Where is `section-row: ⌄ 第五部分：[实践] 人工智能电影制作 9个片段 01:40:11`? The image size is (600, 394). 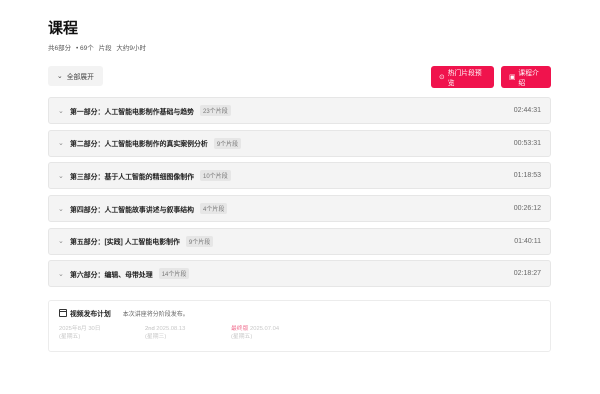 section-row: ⌄ 第五部分：[实践] 人工智能电影制作 9个片段 01:40:11 is located at coordinates (299, 241).